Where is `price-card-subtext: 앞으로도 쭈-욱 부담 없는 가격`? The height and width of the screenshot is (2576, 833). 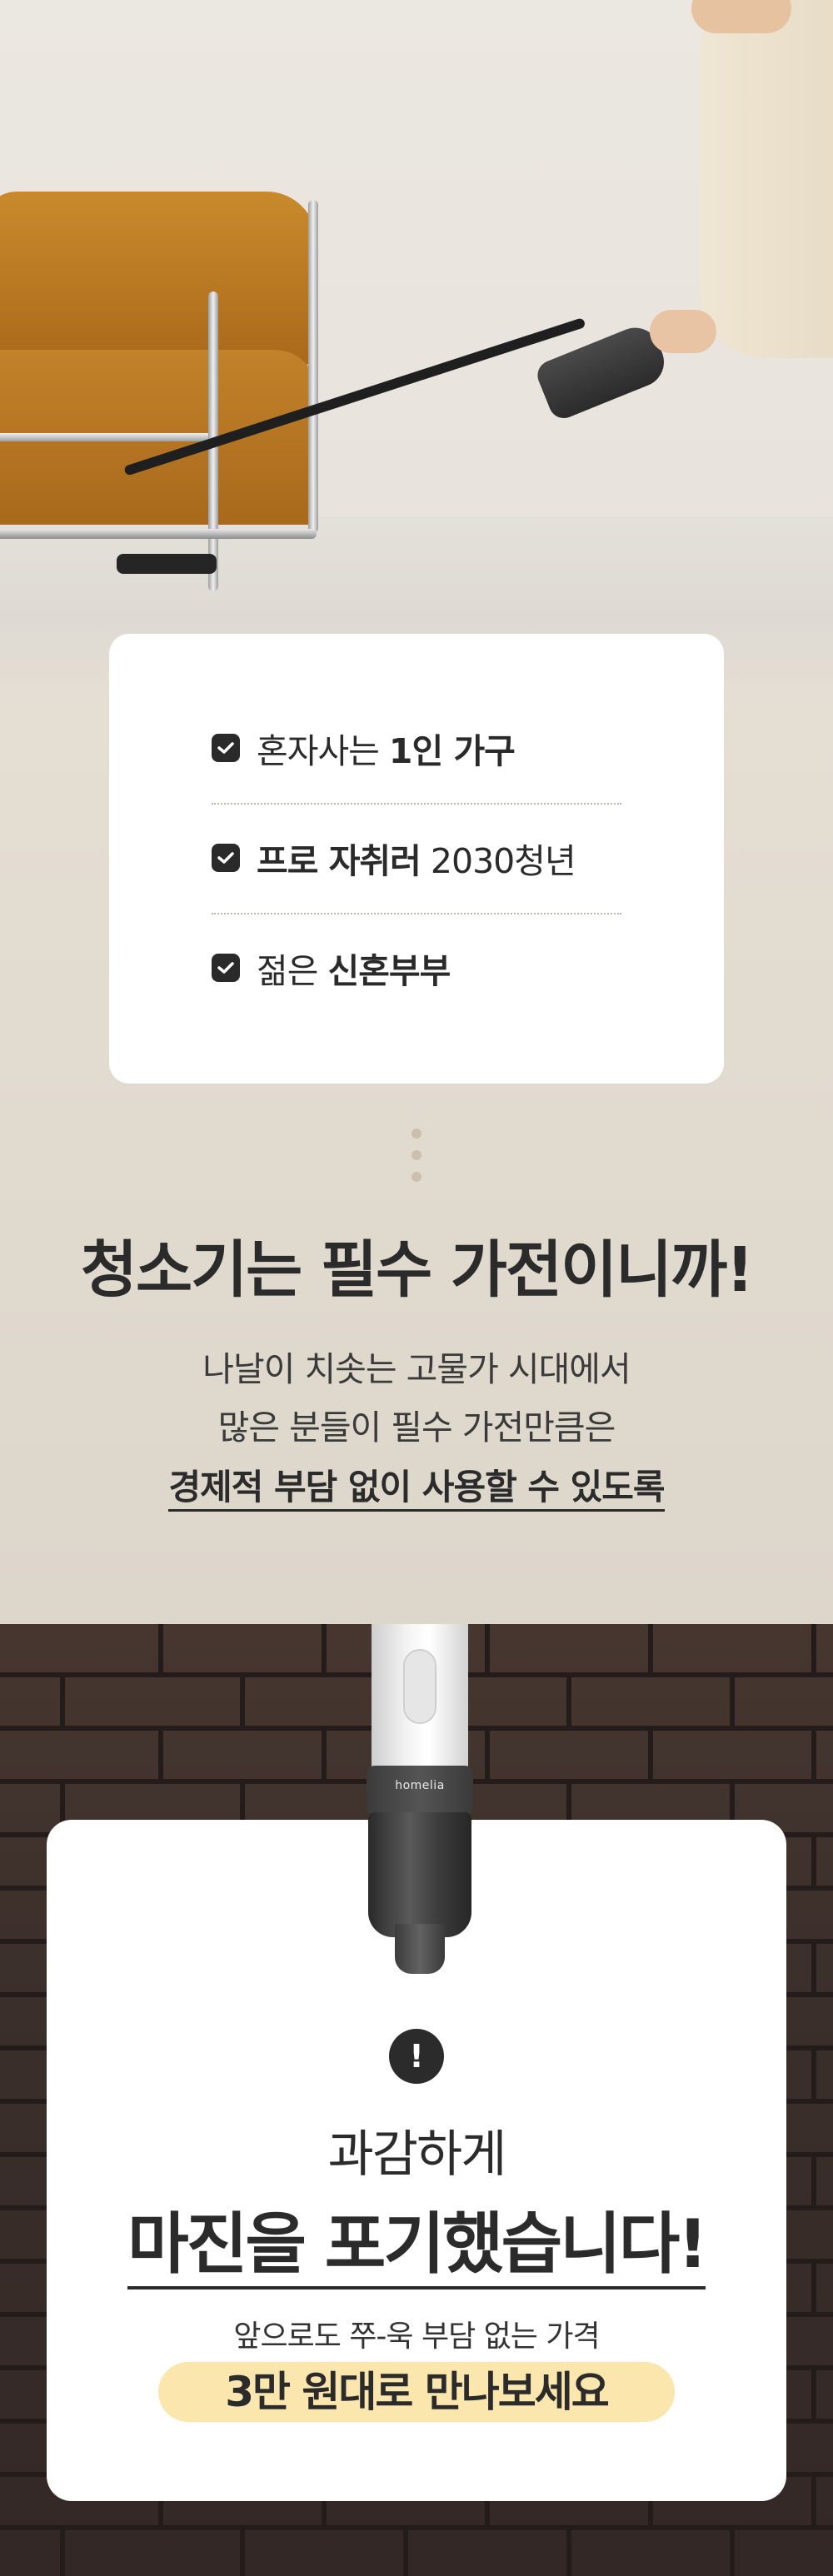
price-card-subtext: 앞으로도 쭈-욱 부담 없는 가격 is located at coordinates (416, 2336).